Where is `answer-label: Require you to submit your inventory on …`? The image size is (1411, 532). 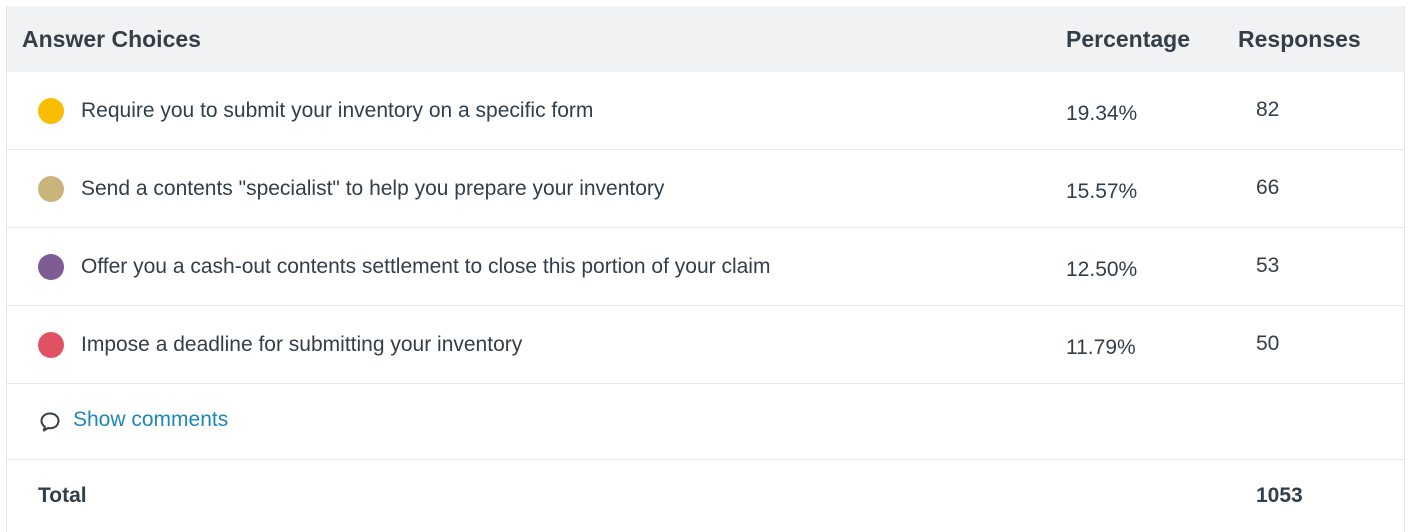
answer-label: Require you to submit your inventory on … is located at coordinates (337, 110).